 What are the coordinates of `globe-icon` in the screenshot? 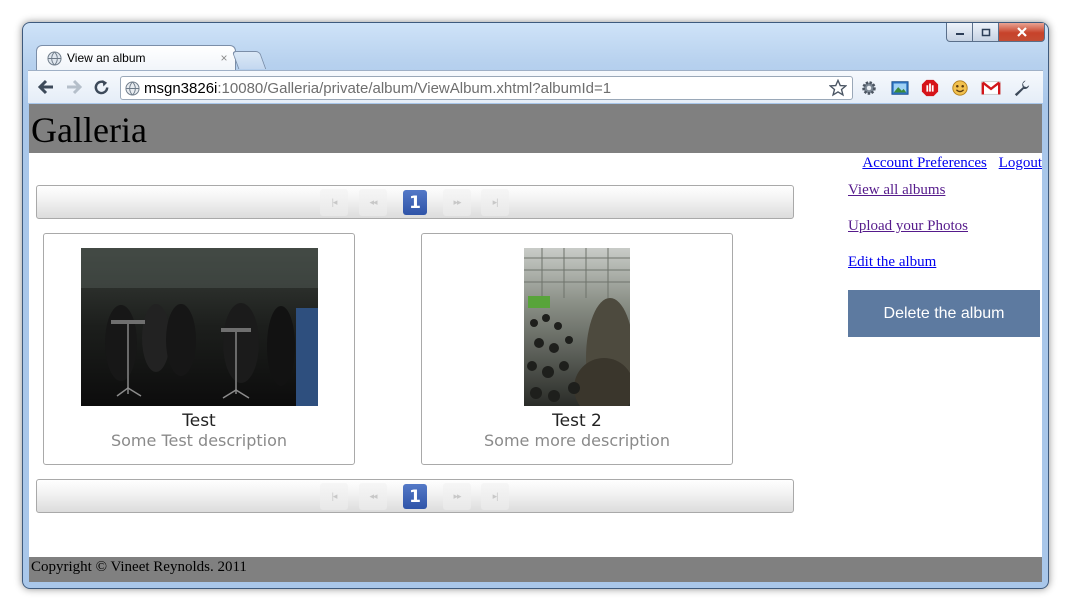 It's located at (54, 58).